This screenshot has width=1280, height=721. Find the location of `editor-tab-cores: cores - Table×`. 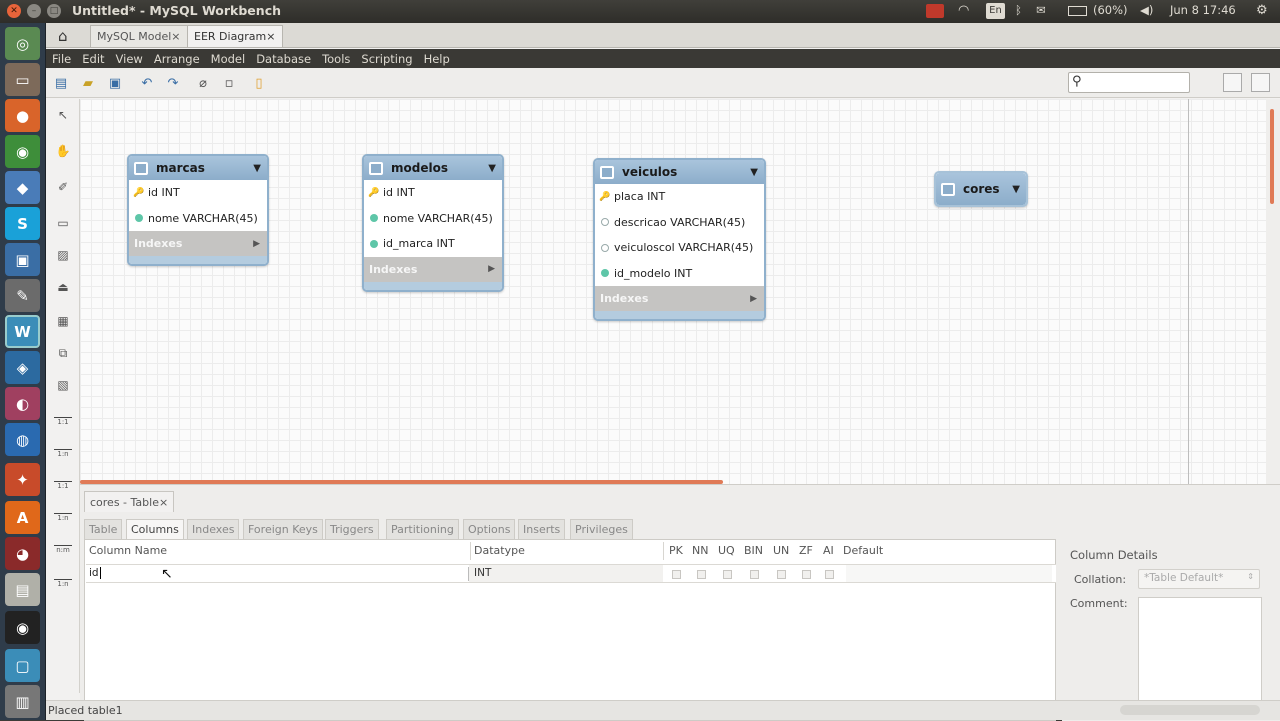

editor-tab-cores: cores - Table× is located at coordinates (129, 501).